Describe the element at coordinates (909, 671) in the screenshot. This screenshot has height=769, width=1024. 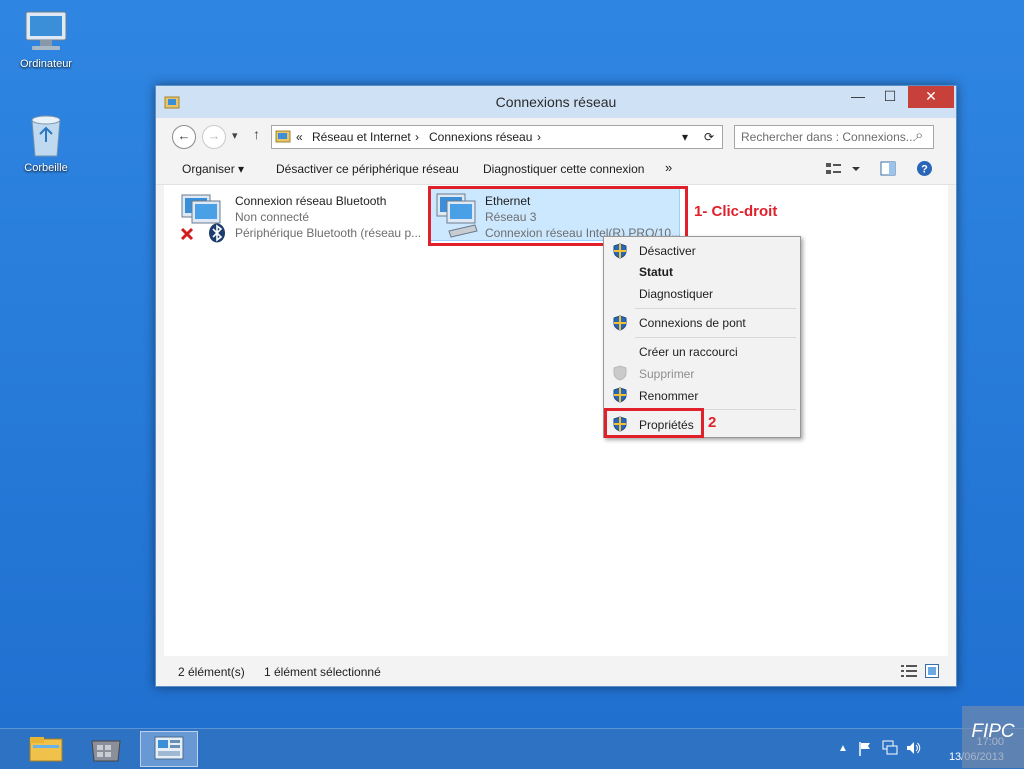
I see `details-view-icon` at that location.